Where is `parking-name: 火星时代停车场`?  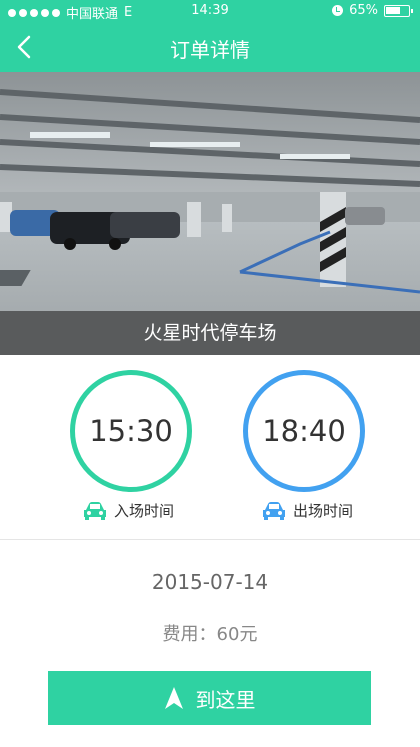 parking-name: 火星时代停车场 is located at coordinates (210, 333).